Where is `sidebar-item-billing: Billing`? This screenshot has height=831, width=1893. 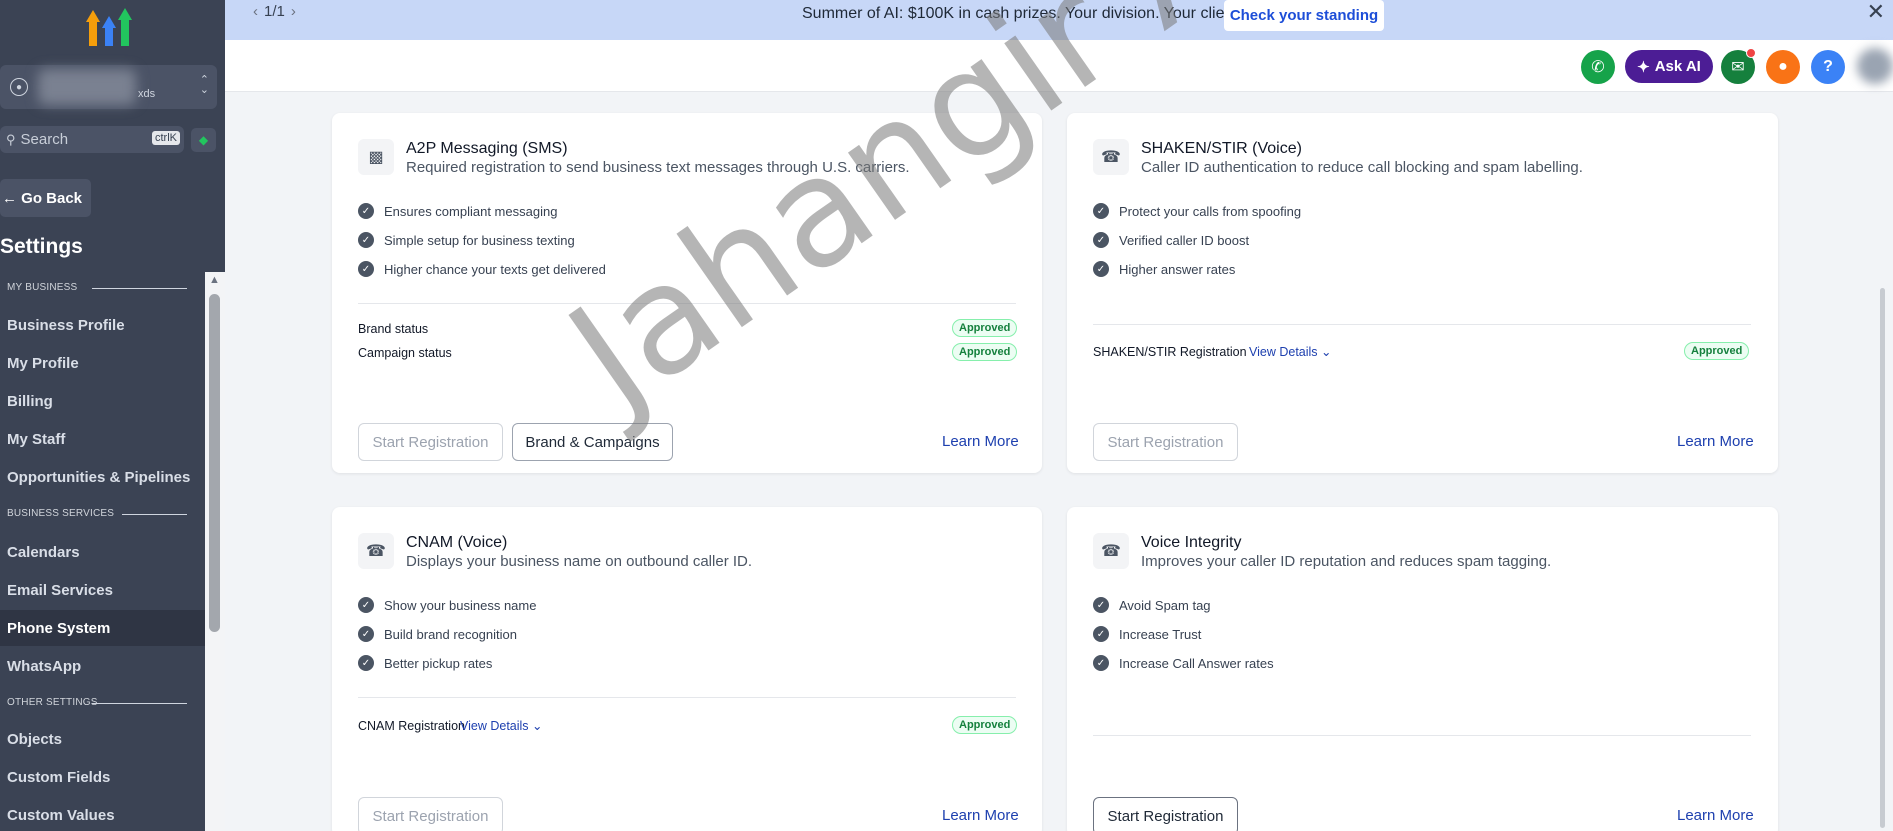
sidebar-item-billing: Billing is located at coordinates (102, 401).